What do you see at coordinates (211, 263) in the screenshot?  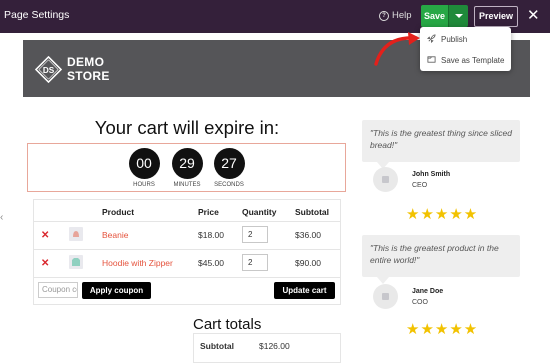 I see `row-price: $45.00` at bounding box center [211, 263].